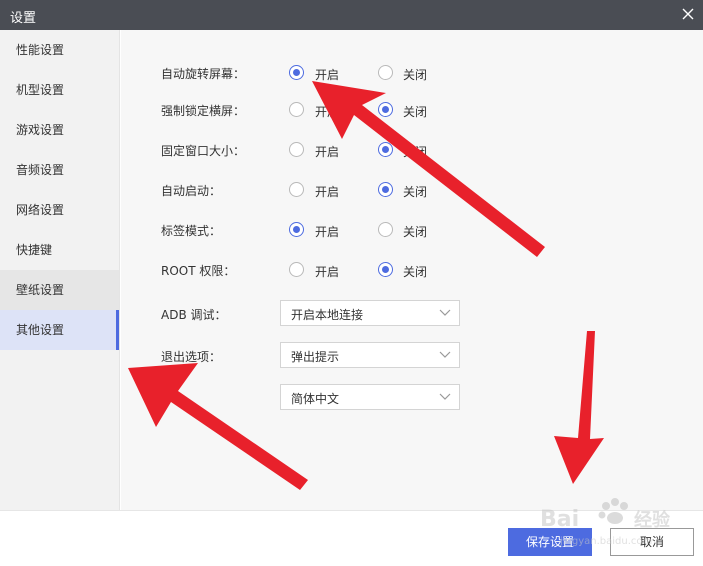 This screenshot has width=703, height=566. What do you see at coordinates (370, 397) in the screenshot?
I see `language-select: 简体中文` at bounding box center [370, 397].